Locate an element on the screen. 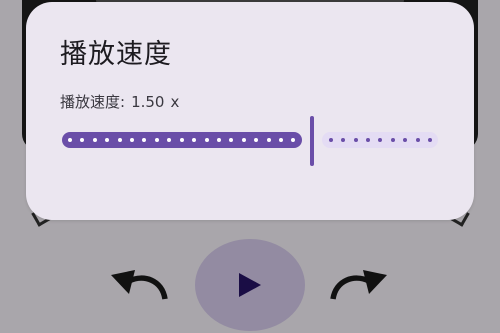 The height and width of the screenshot is (333, 500). rewind-icon is located at coordinates (139, 285).